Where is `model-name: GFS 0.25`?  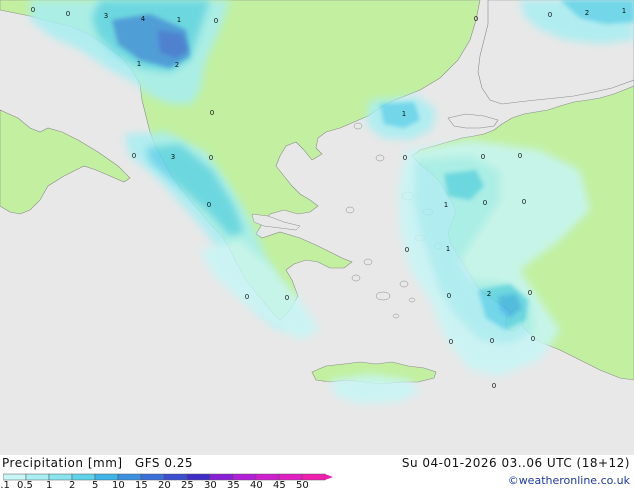
model-name: GFS 0.25 is located at coordinates (164, 463).